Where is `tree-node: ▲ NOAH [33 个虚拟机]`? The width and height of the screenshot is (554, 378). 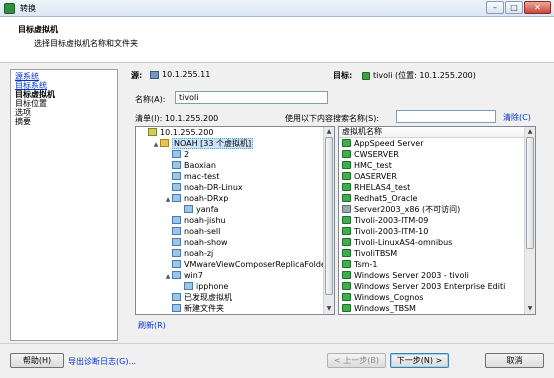
tree-node: ▲ NOAH [33 个虚拟机] is located at coordinates (229, 143).